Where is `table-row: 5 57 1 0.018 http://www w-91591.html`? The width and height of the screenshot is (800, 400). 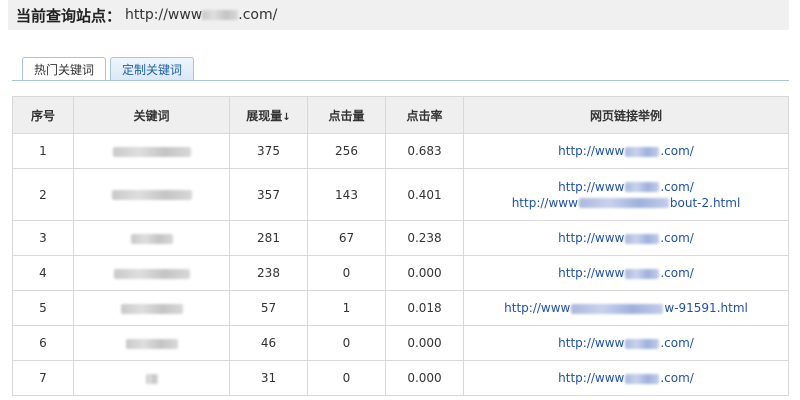
table-row: 5 57 1 0.018 http://www w-91591.html is located at coordinates (400, 308).